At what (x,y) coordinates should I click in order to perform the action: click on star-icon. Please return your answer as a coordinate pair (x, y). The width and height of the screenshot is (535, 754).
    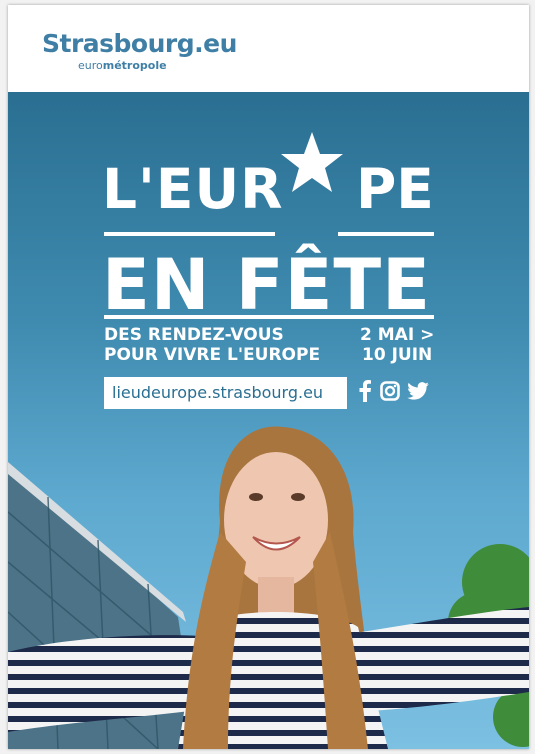
    Looking at the image, I should click on (312, 162).